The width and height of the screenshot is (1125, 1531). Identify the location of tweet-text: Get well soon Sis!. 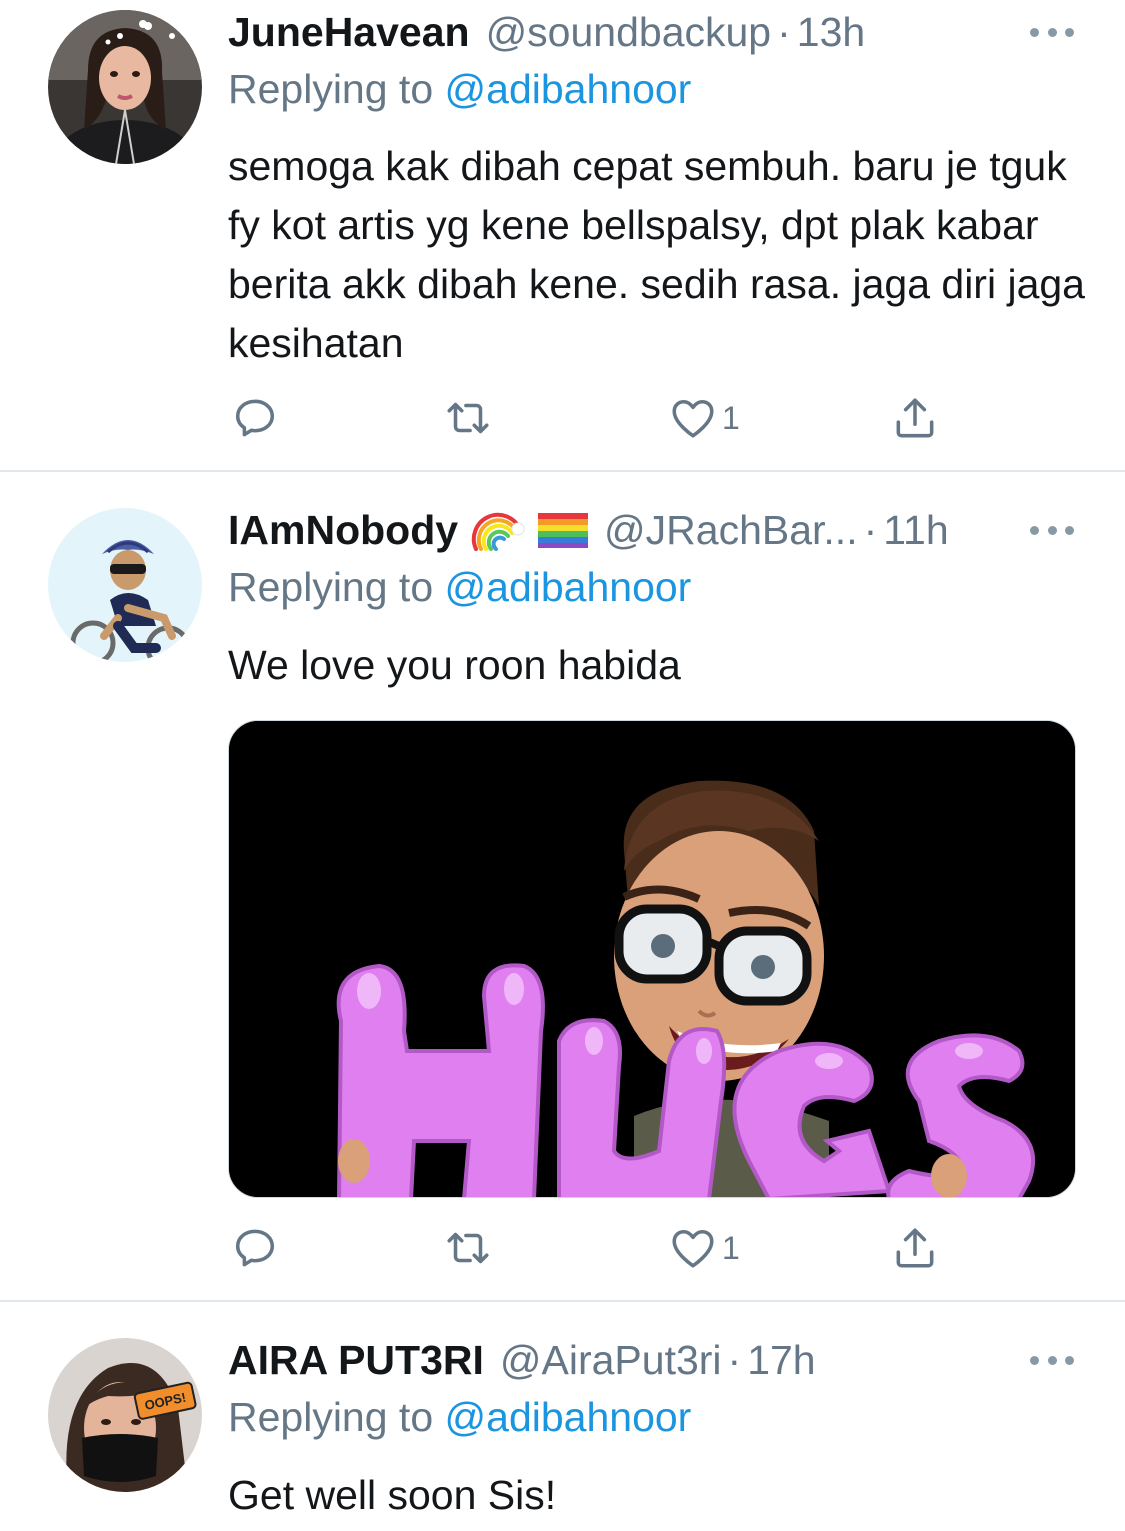
(392, 1495).